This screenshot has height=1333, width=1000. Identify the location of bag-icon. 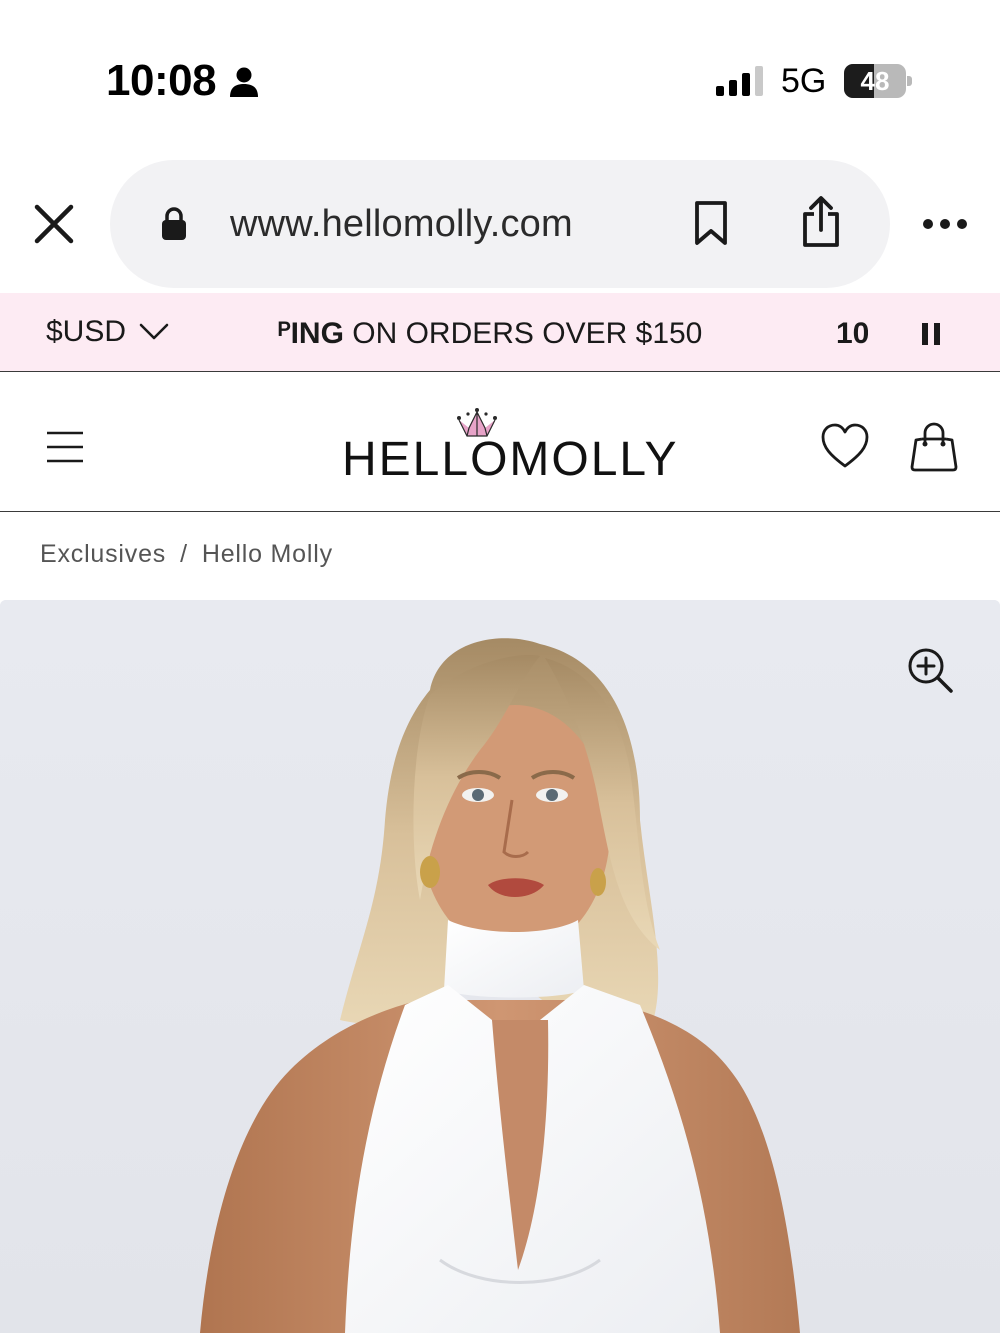
(934, 446).